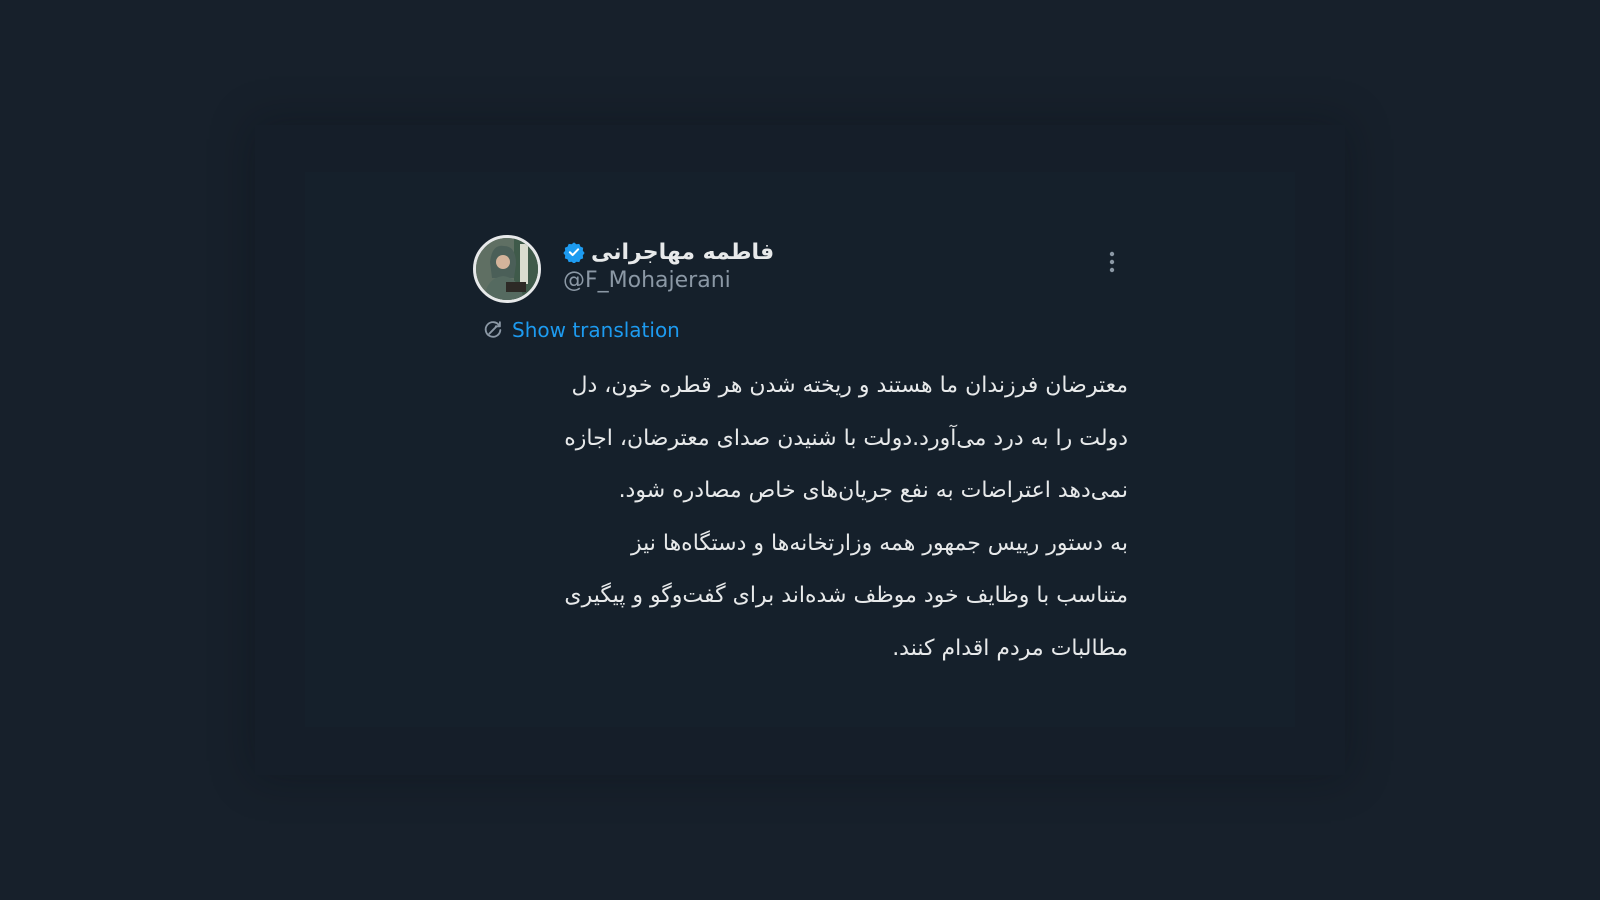 This screenshot has width=1600, height=900. What do you see at coordinates (1010, 648) in the screenshot?
I see `tweet-body-line: مطالبات مردم اقدام کنند.` at bounding box center [1010, 648].